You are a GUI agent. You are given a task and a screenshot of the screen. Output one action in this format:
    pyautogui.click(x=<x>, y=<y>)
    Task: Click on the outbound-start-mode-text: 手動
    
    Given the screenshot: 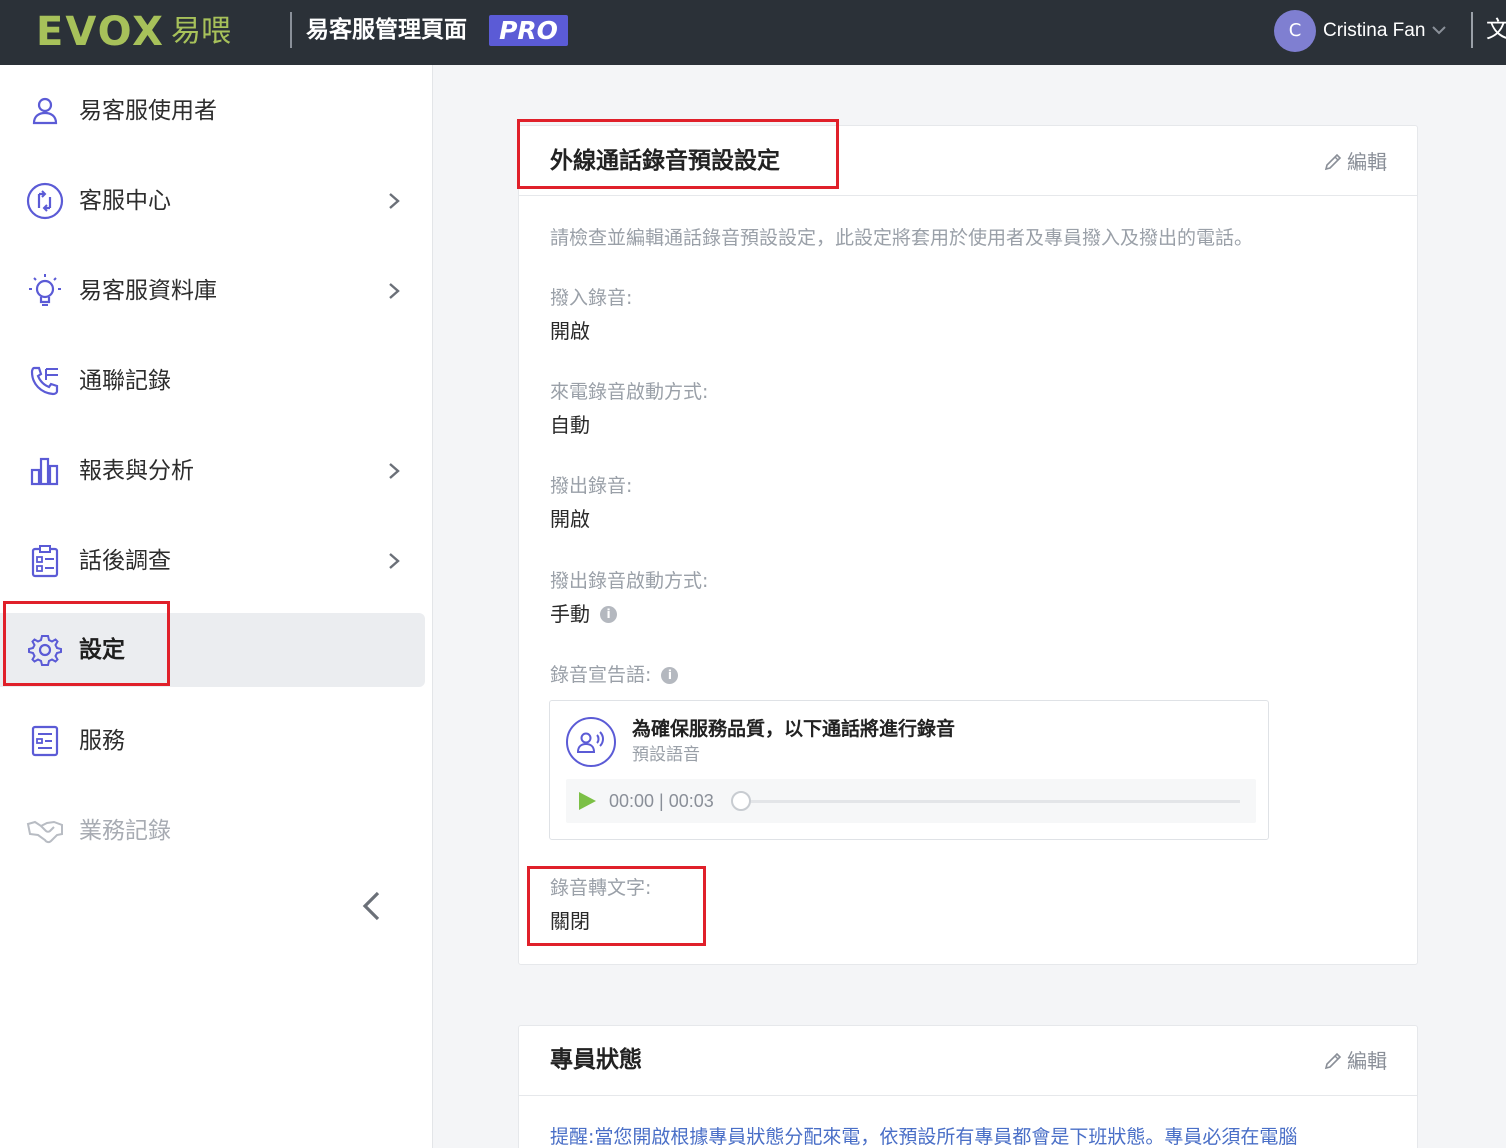 What is the action you would take?
    pyautogui.click(x=570, y=614)
    